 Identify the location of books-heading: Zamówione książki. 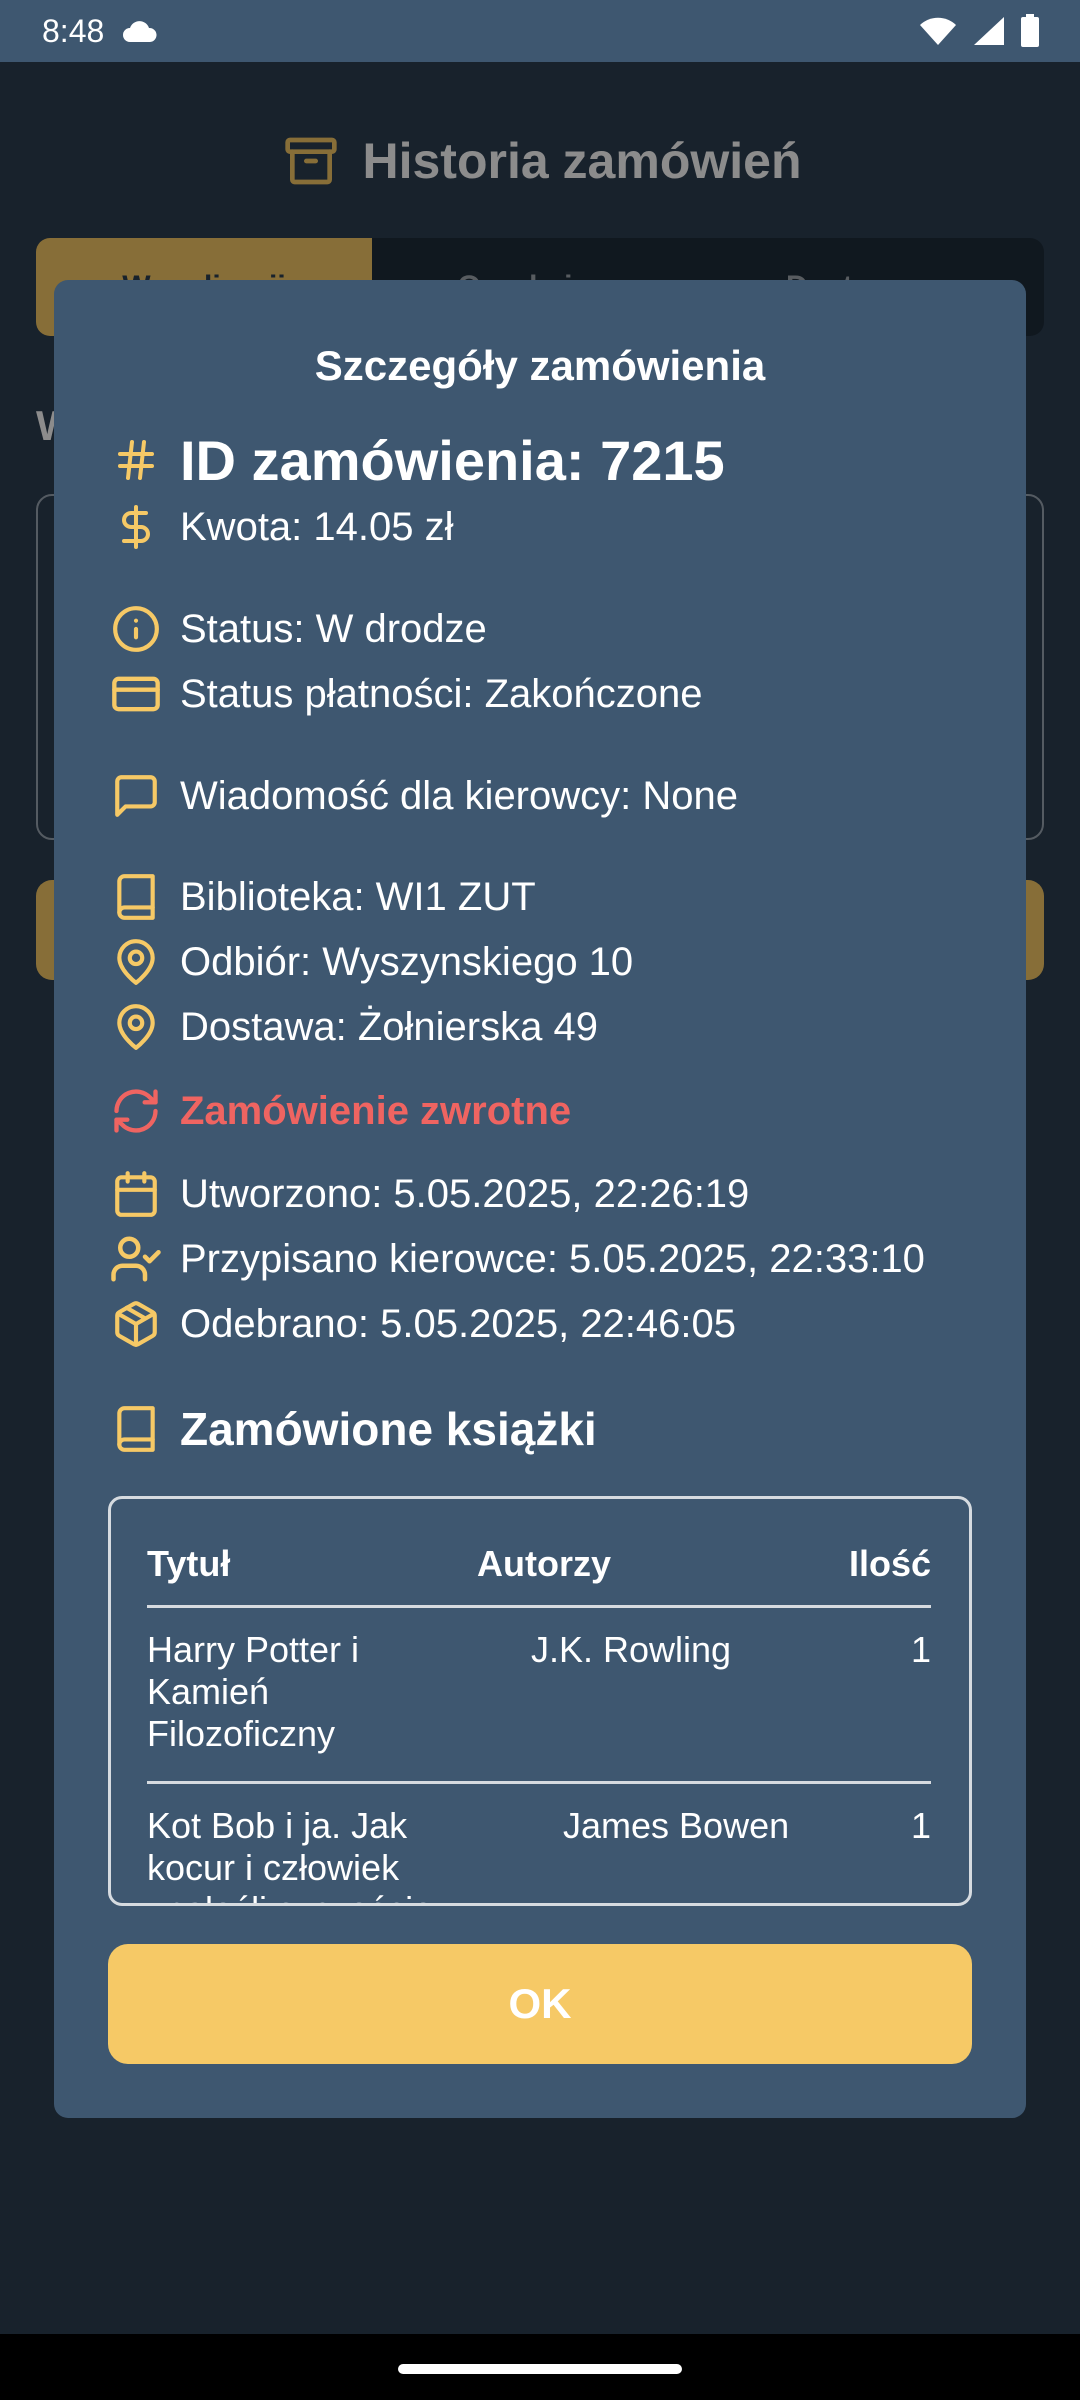
(388, 1429).